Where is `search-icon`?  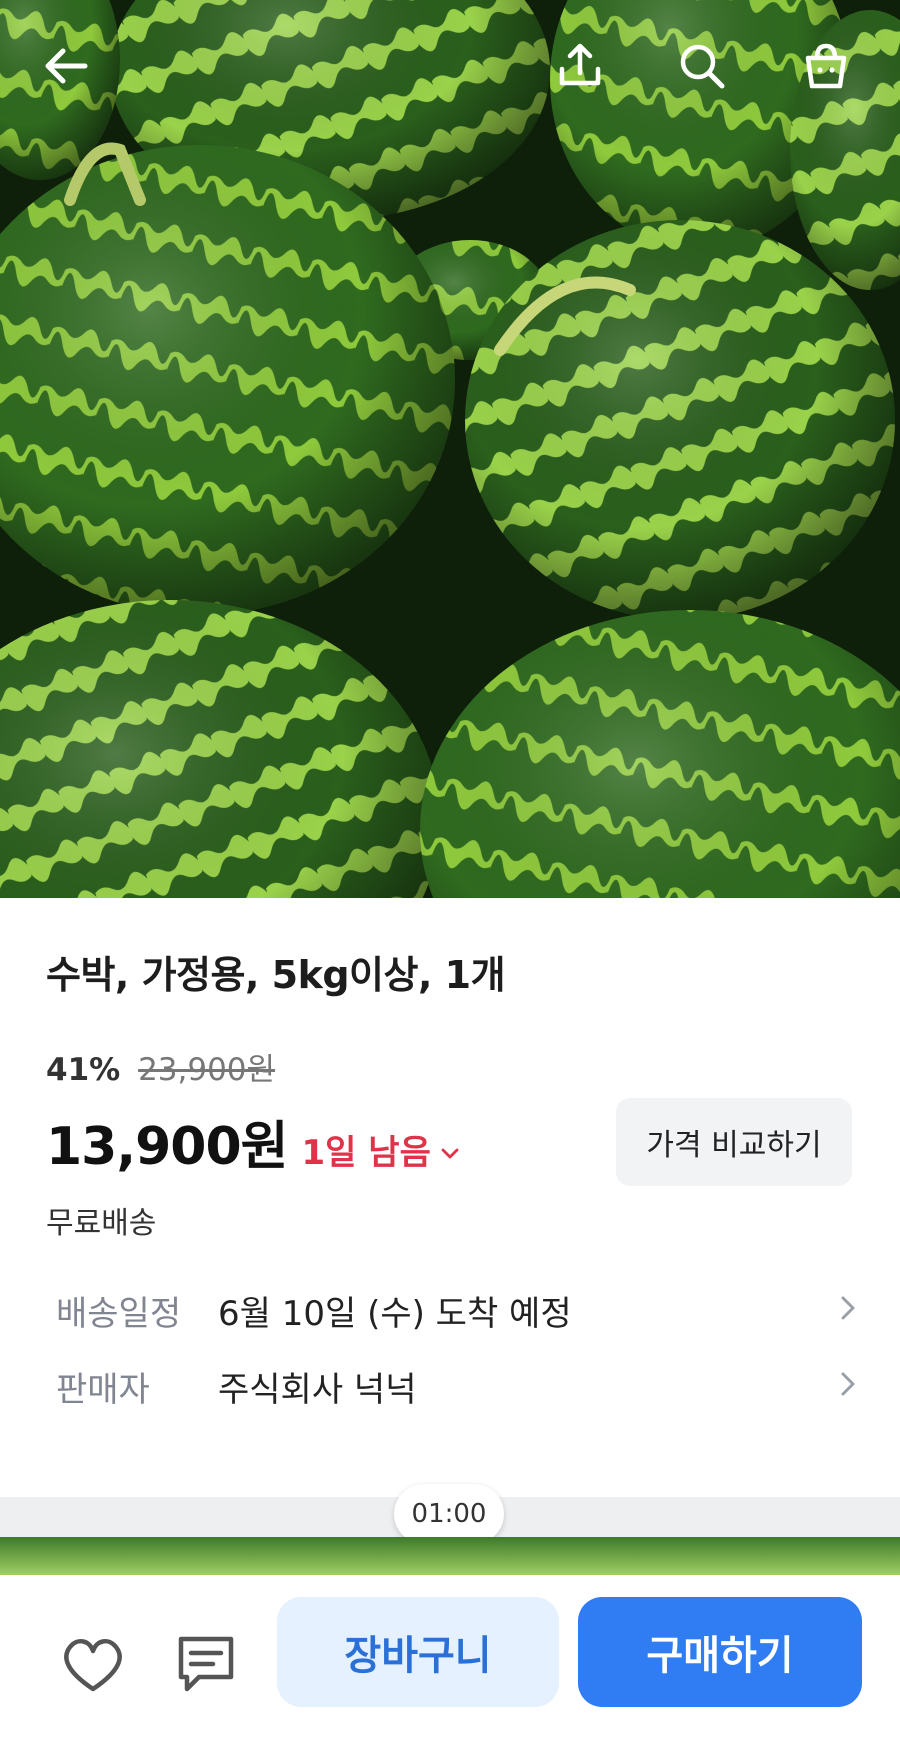 search-icon is located at coordinates (702, 66).